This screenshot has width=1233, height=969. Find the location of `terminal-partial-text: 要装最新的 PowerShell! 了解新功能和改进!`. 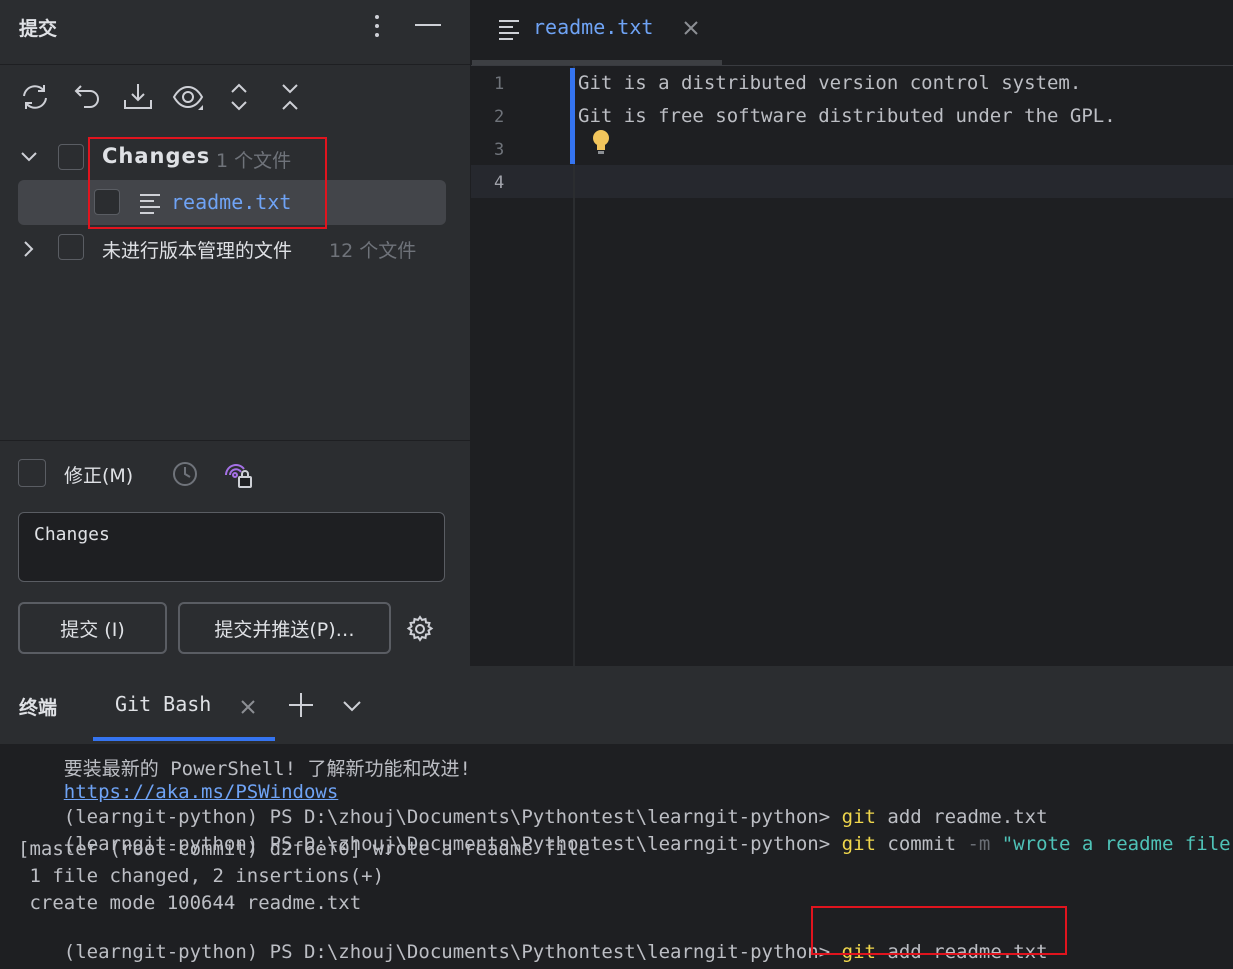

terminal-partial-text: 要装最新的 PowerShell! 了解新功能和改进! is located at coordinates (267, 769).